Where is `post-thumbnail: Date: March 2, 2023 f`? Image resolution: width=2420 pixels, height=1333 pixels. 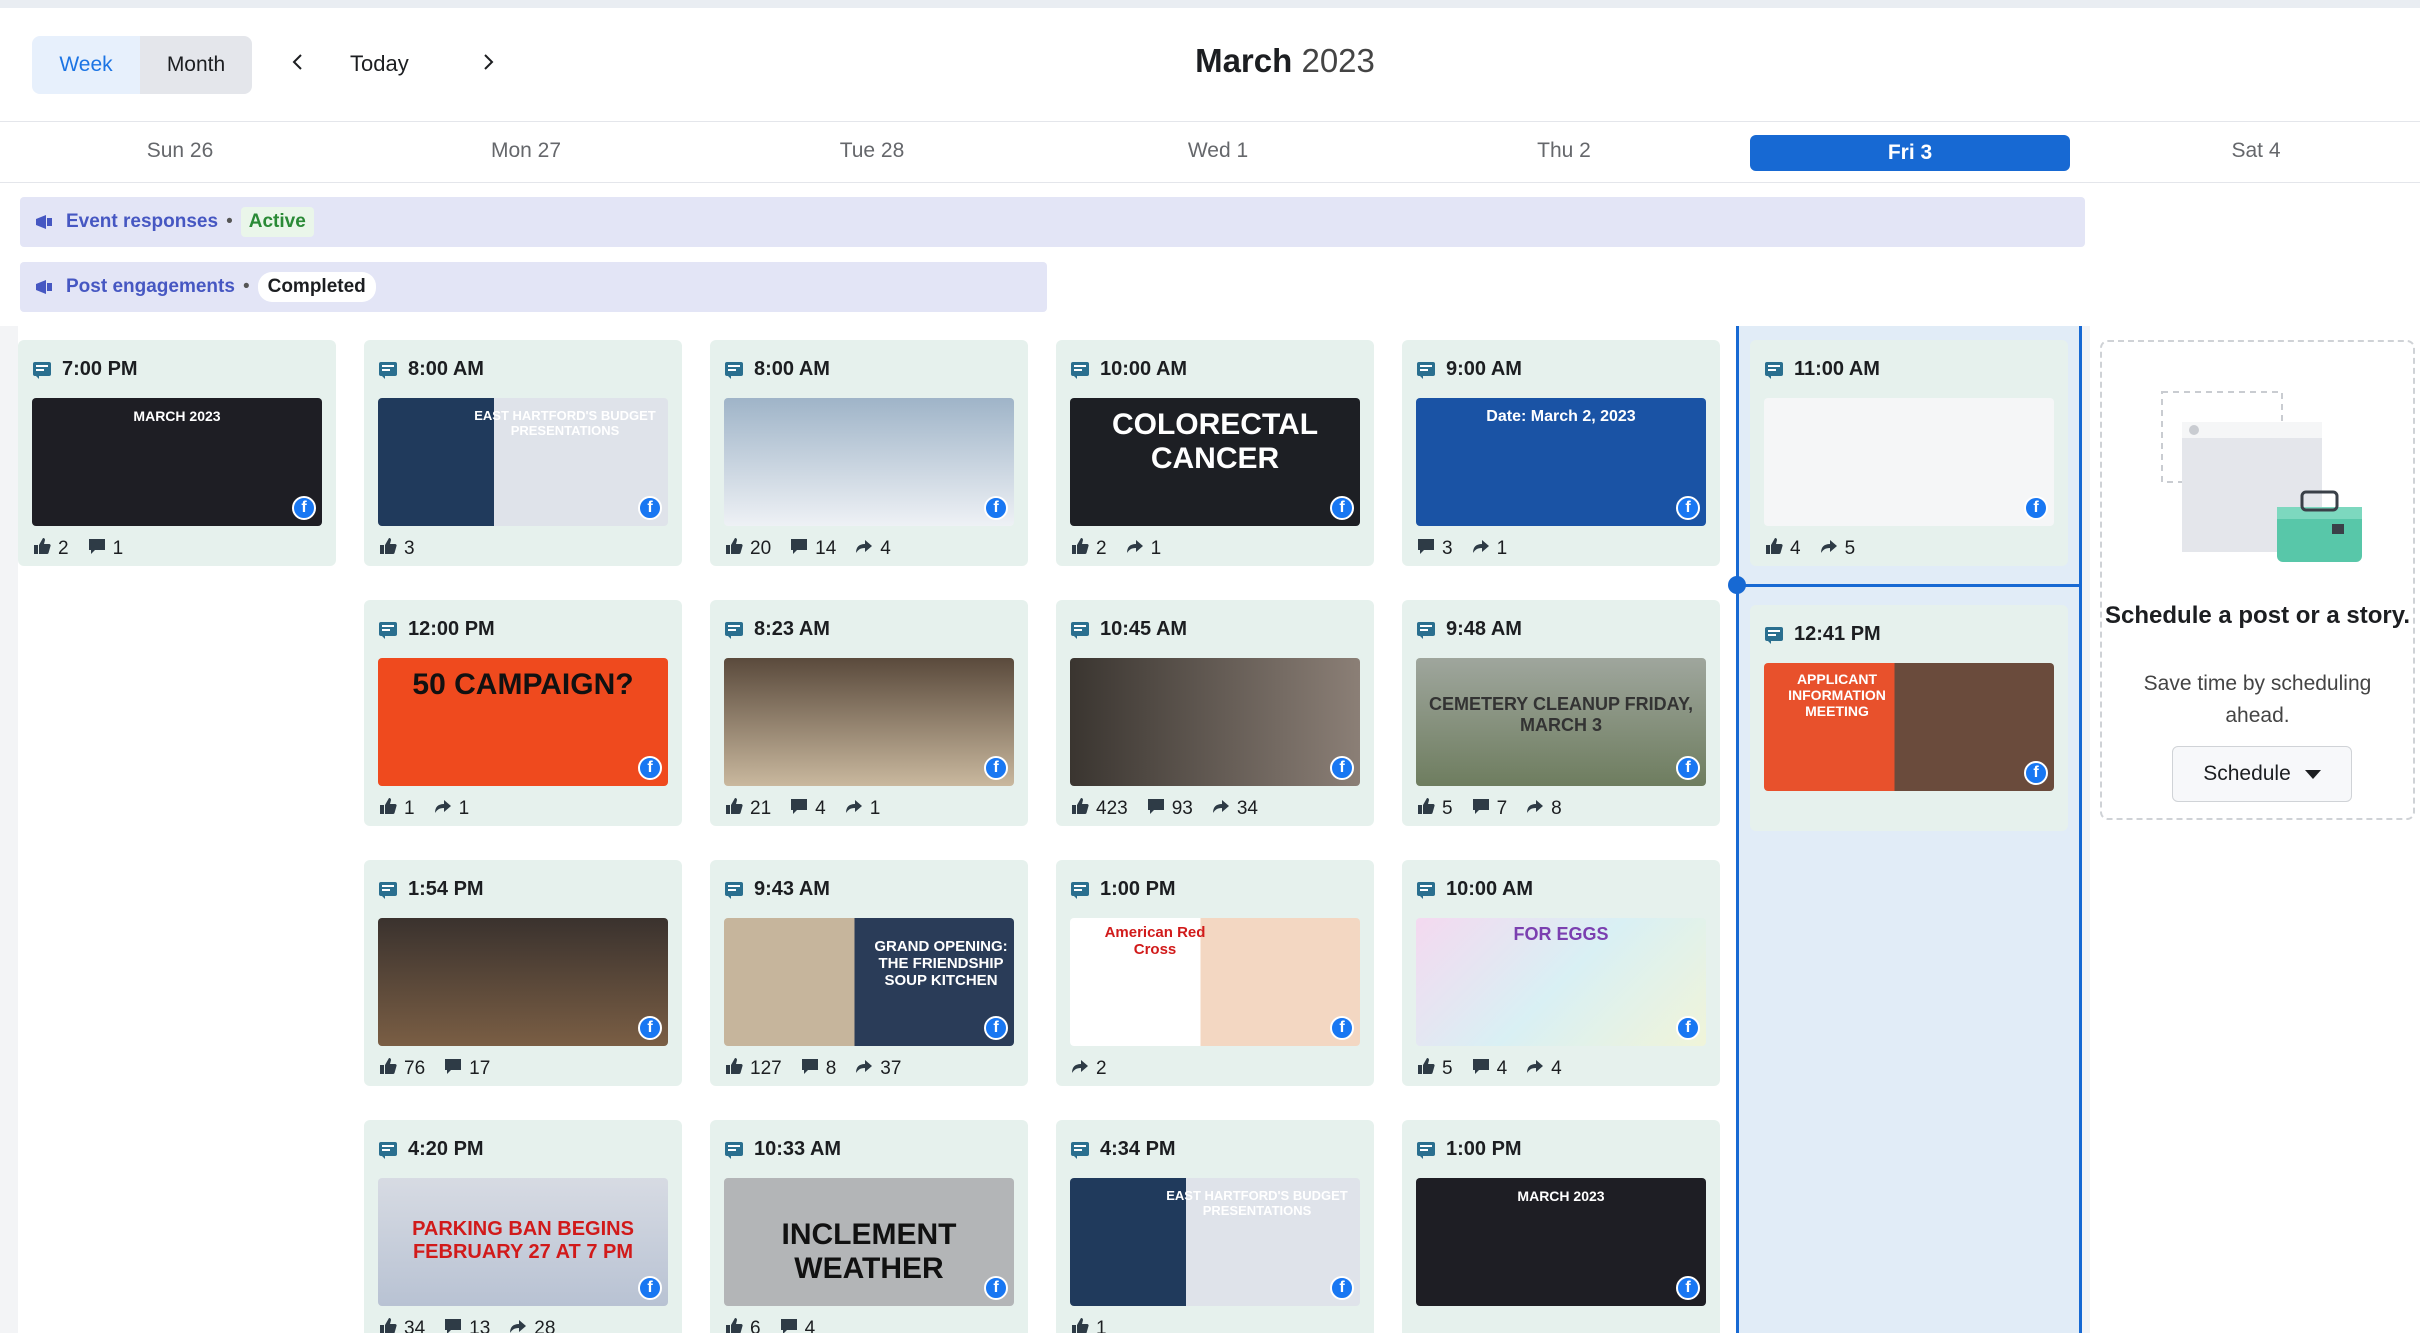 post-thumbnail: Date: March 2, 2023 f is located at coordinates (1561, 462).